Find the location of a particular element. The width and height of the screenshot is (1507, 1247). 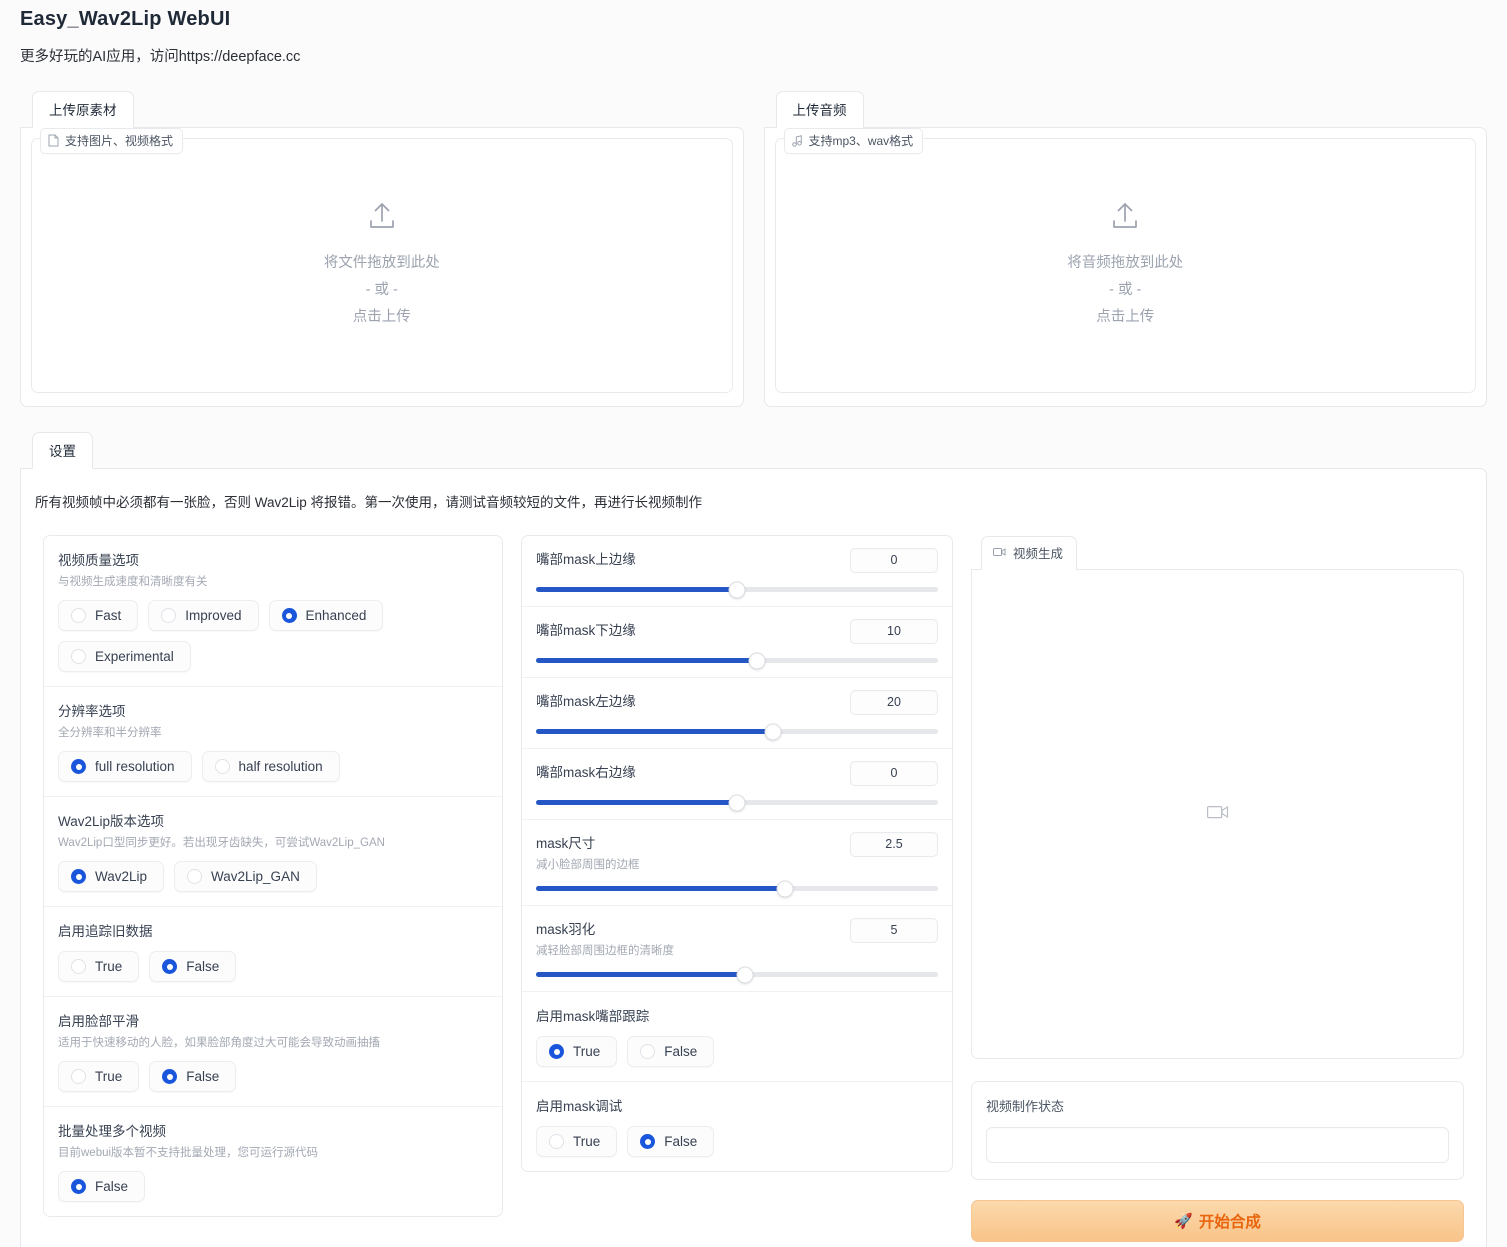

slider-value-input: 2.5 is located at coordinates (894, 844).